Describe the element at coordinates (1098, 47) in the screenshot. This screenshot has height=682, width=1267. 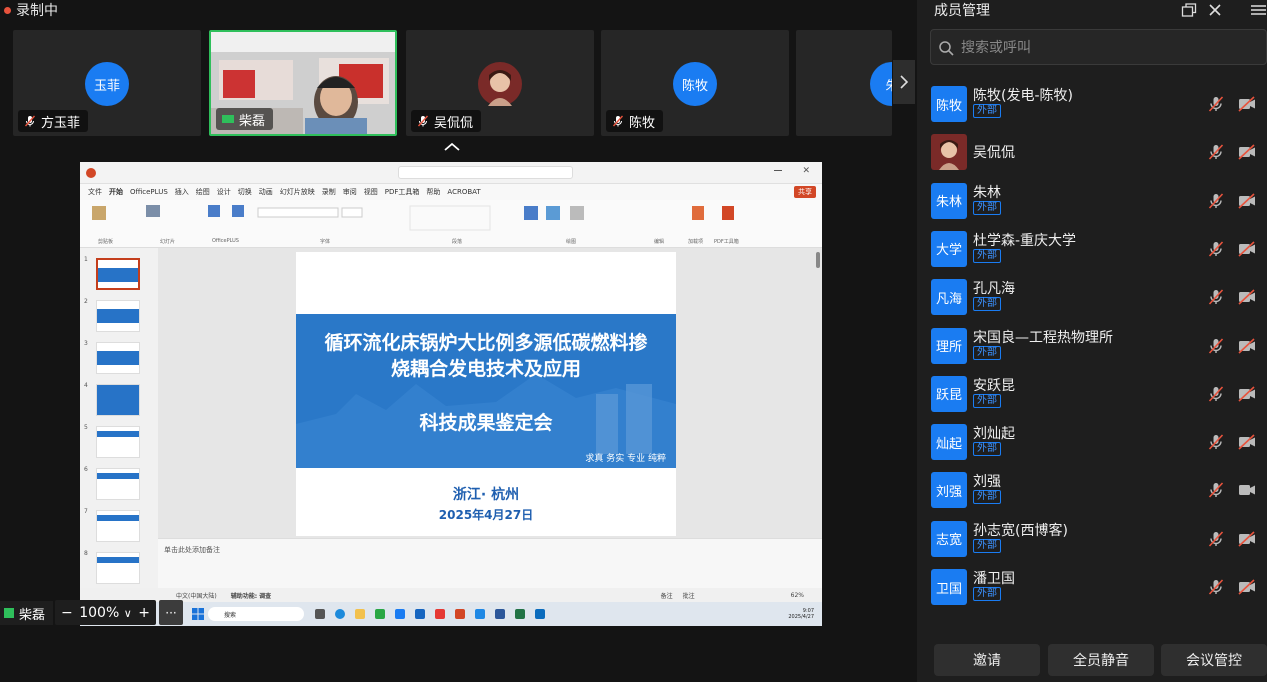
I see `member-search-input: 搜索或呼叫` at that location.